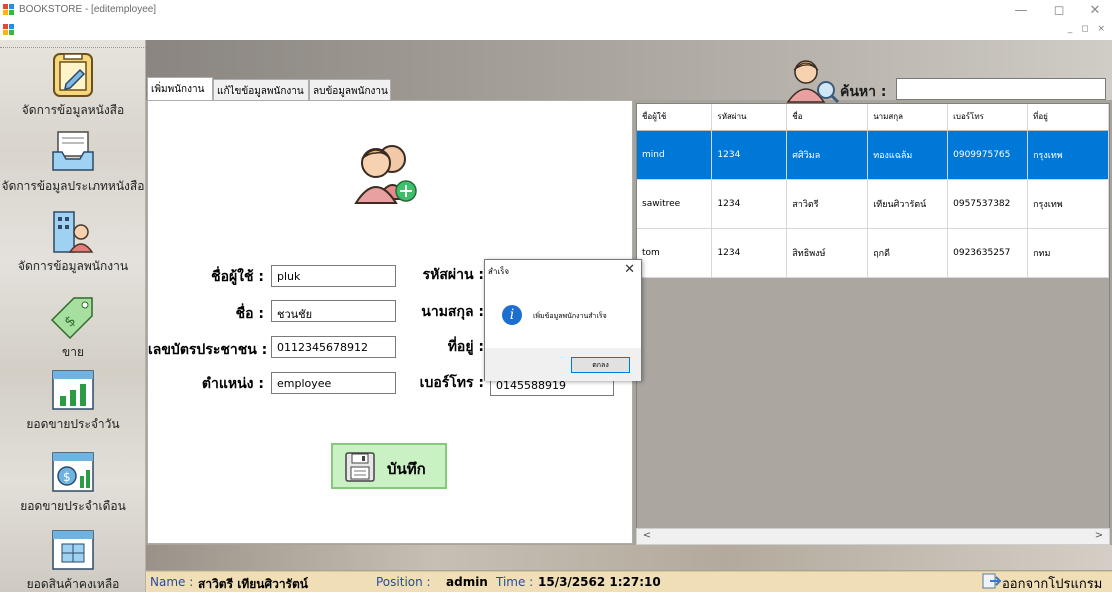 This screenshot has height=594, width=1112. I want to click on mdi-menu-bar: _ ◻ ×, so click(556, 31).